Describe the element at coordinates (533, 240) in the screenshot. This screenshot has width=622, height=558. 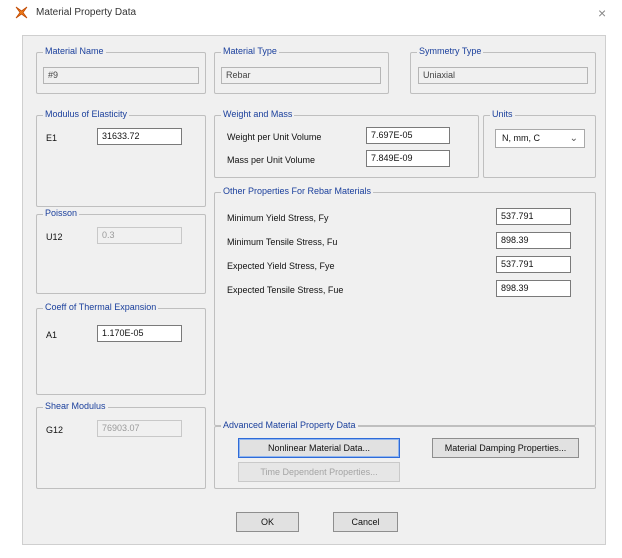
I see `fu-input: 898.39` at that location.